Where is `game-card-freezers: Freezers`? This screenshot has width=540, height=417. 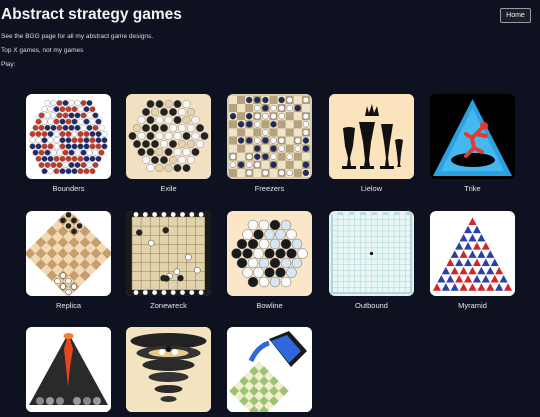
game-card-freezers: Freezers is located at coordinates (269, 143).